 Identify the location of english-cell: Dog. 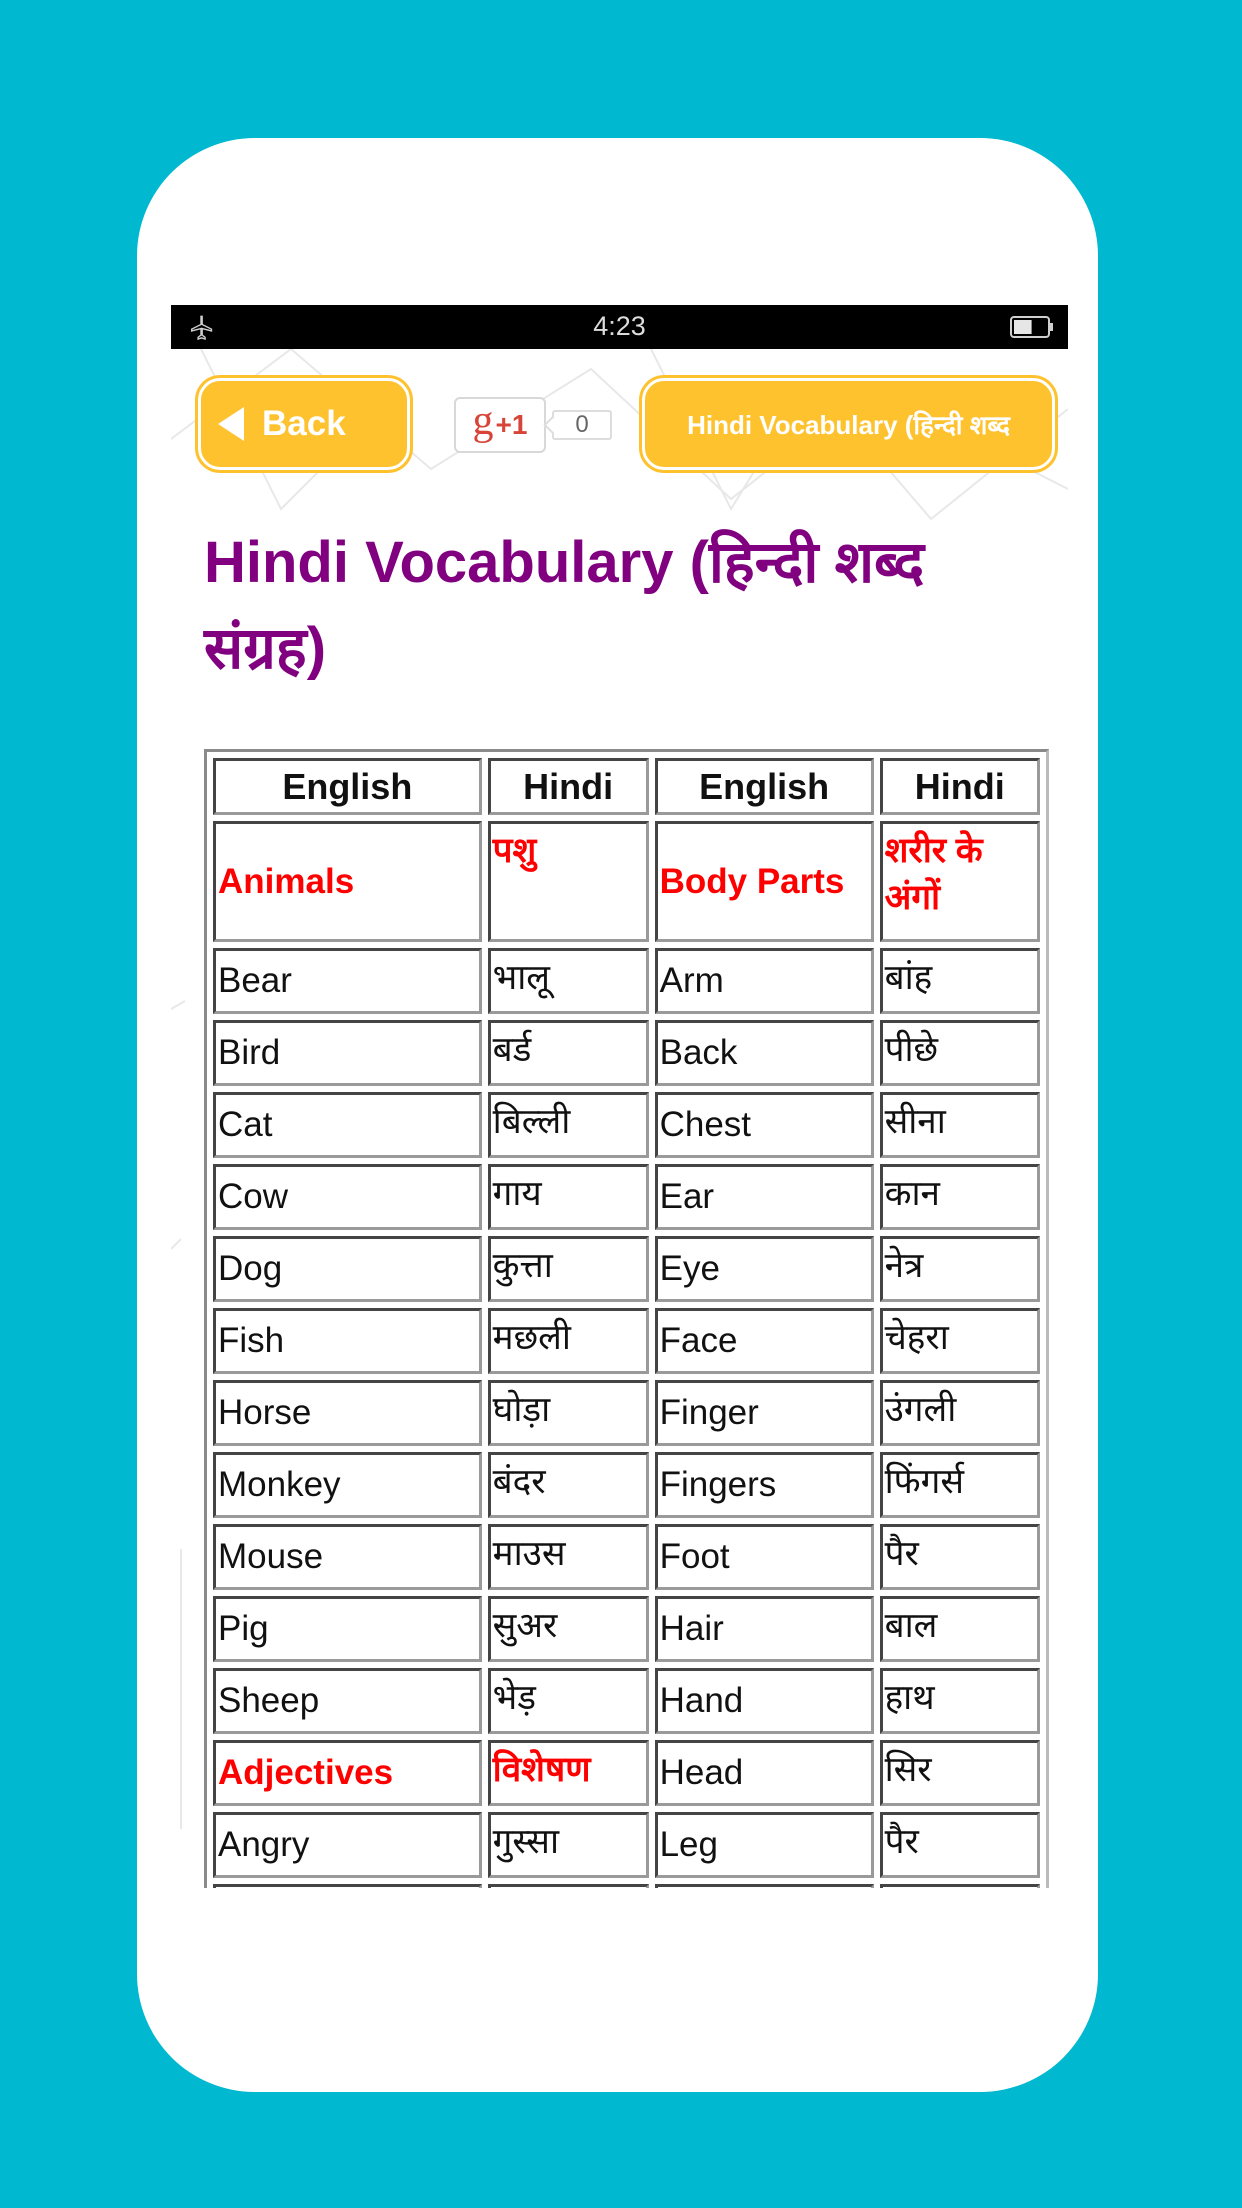
(347, 1269).